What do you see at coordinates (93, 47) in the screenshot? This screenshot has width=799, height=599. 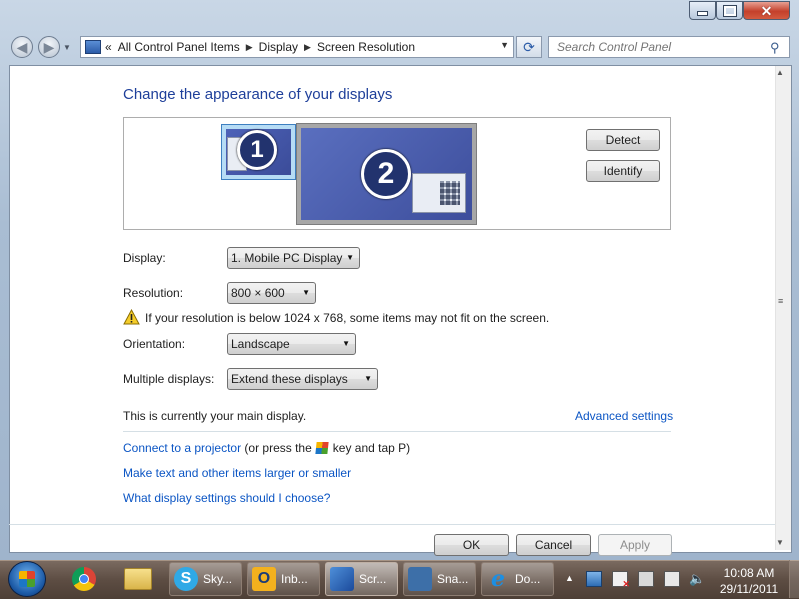 I see `control-panel-icon` at bounding box center [93, 47].